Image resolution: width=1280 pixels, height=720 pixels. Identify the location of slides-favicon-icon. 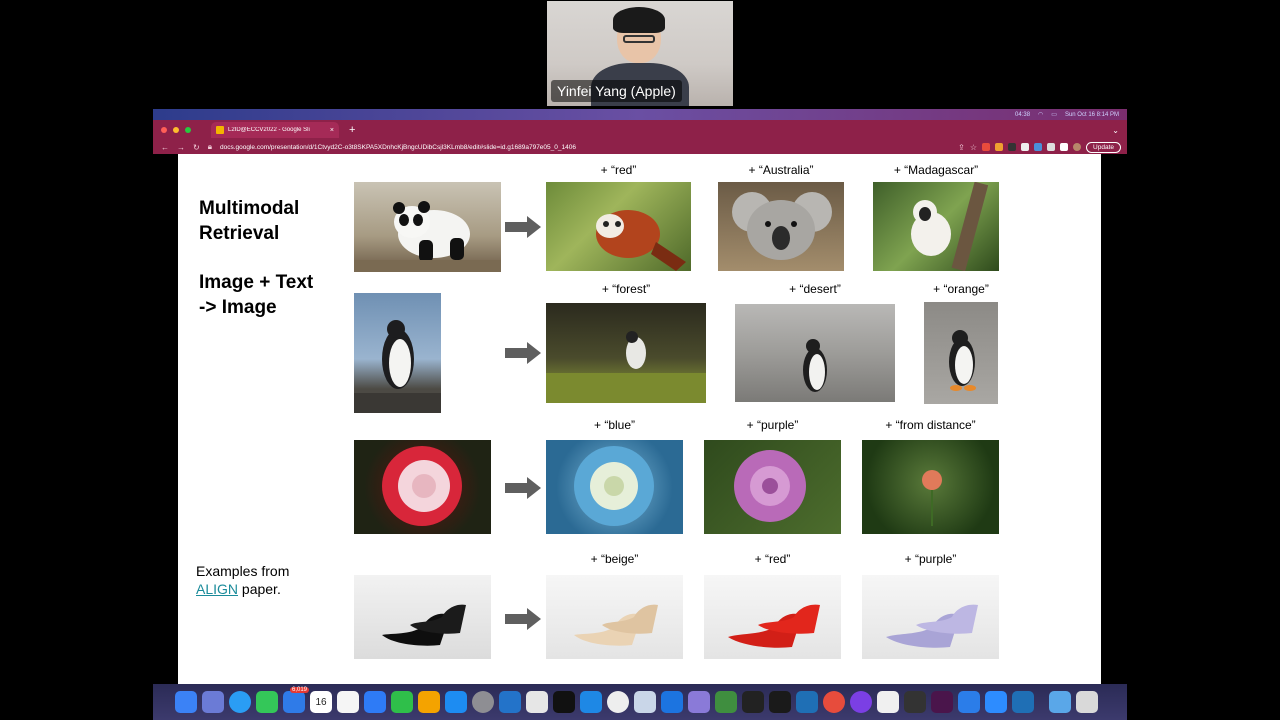
(220, 130).